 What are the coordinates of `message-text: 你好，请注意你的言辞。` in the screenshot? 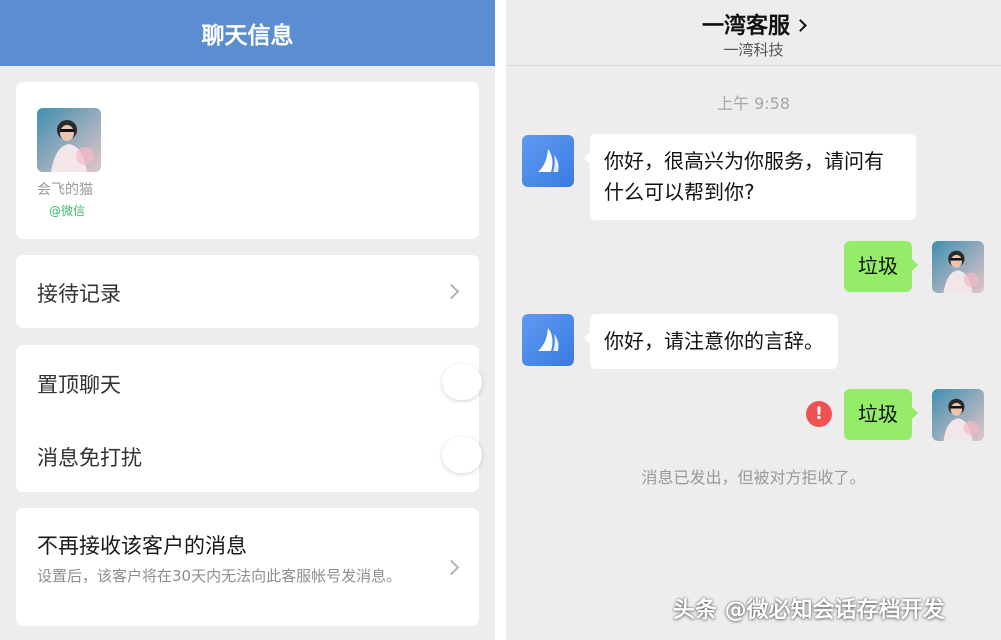 It's located at (714, 341).